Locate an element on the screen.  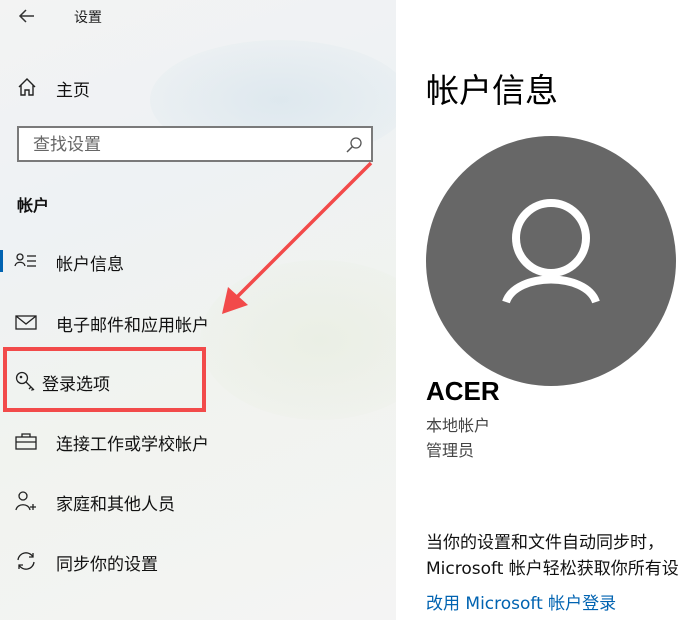
sidebar-item-email-accounts: 电子邮件和应用帐户 is located at coordinates (198, 322).